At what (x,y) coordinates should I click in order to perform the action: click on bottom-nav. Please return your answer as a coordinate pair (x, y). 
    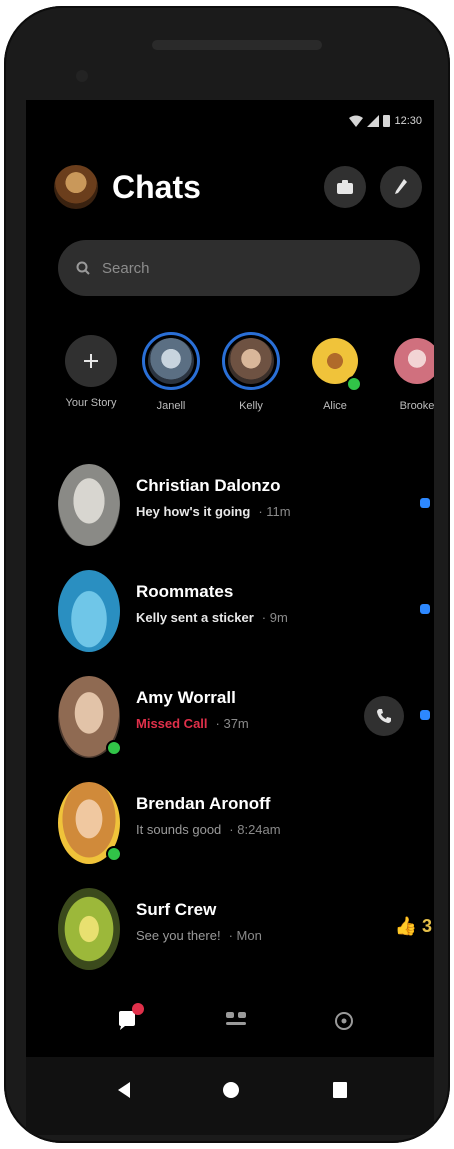
    Looking at the image, I should click on (230, 1020).